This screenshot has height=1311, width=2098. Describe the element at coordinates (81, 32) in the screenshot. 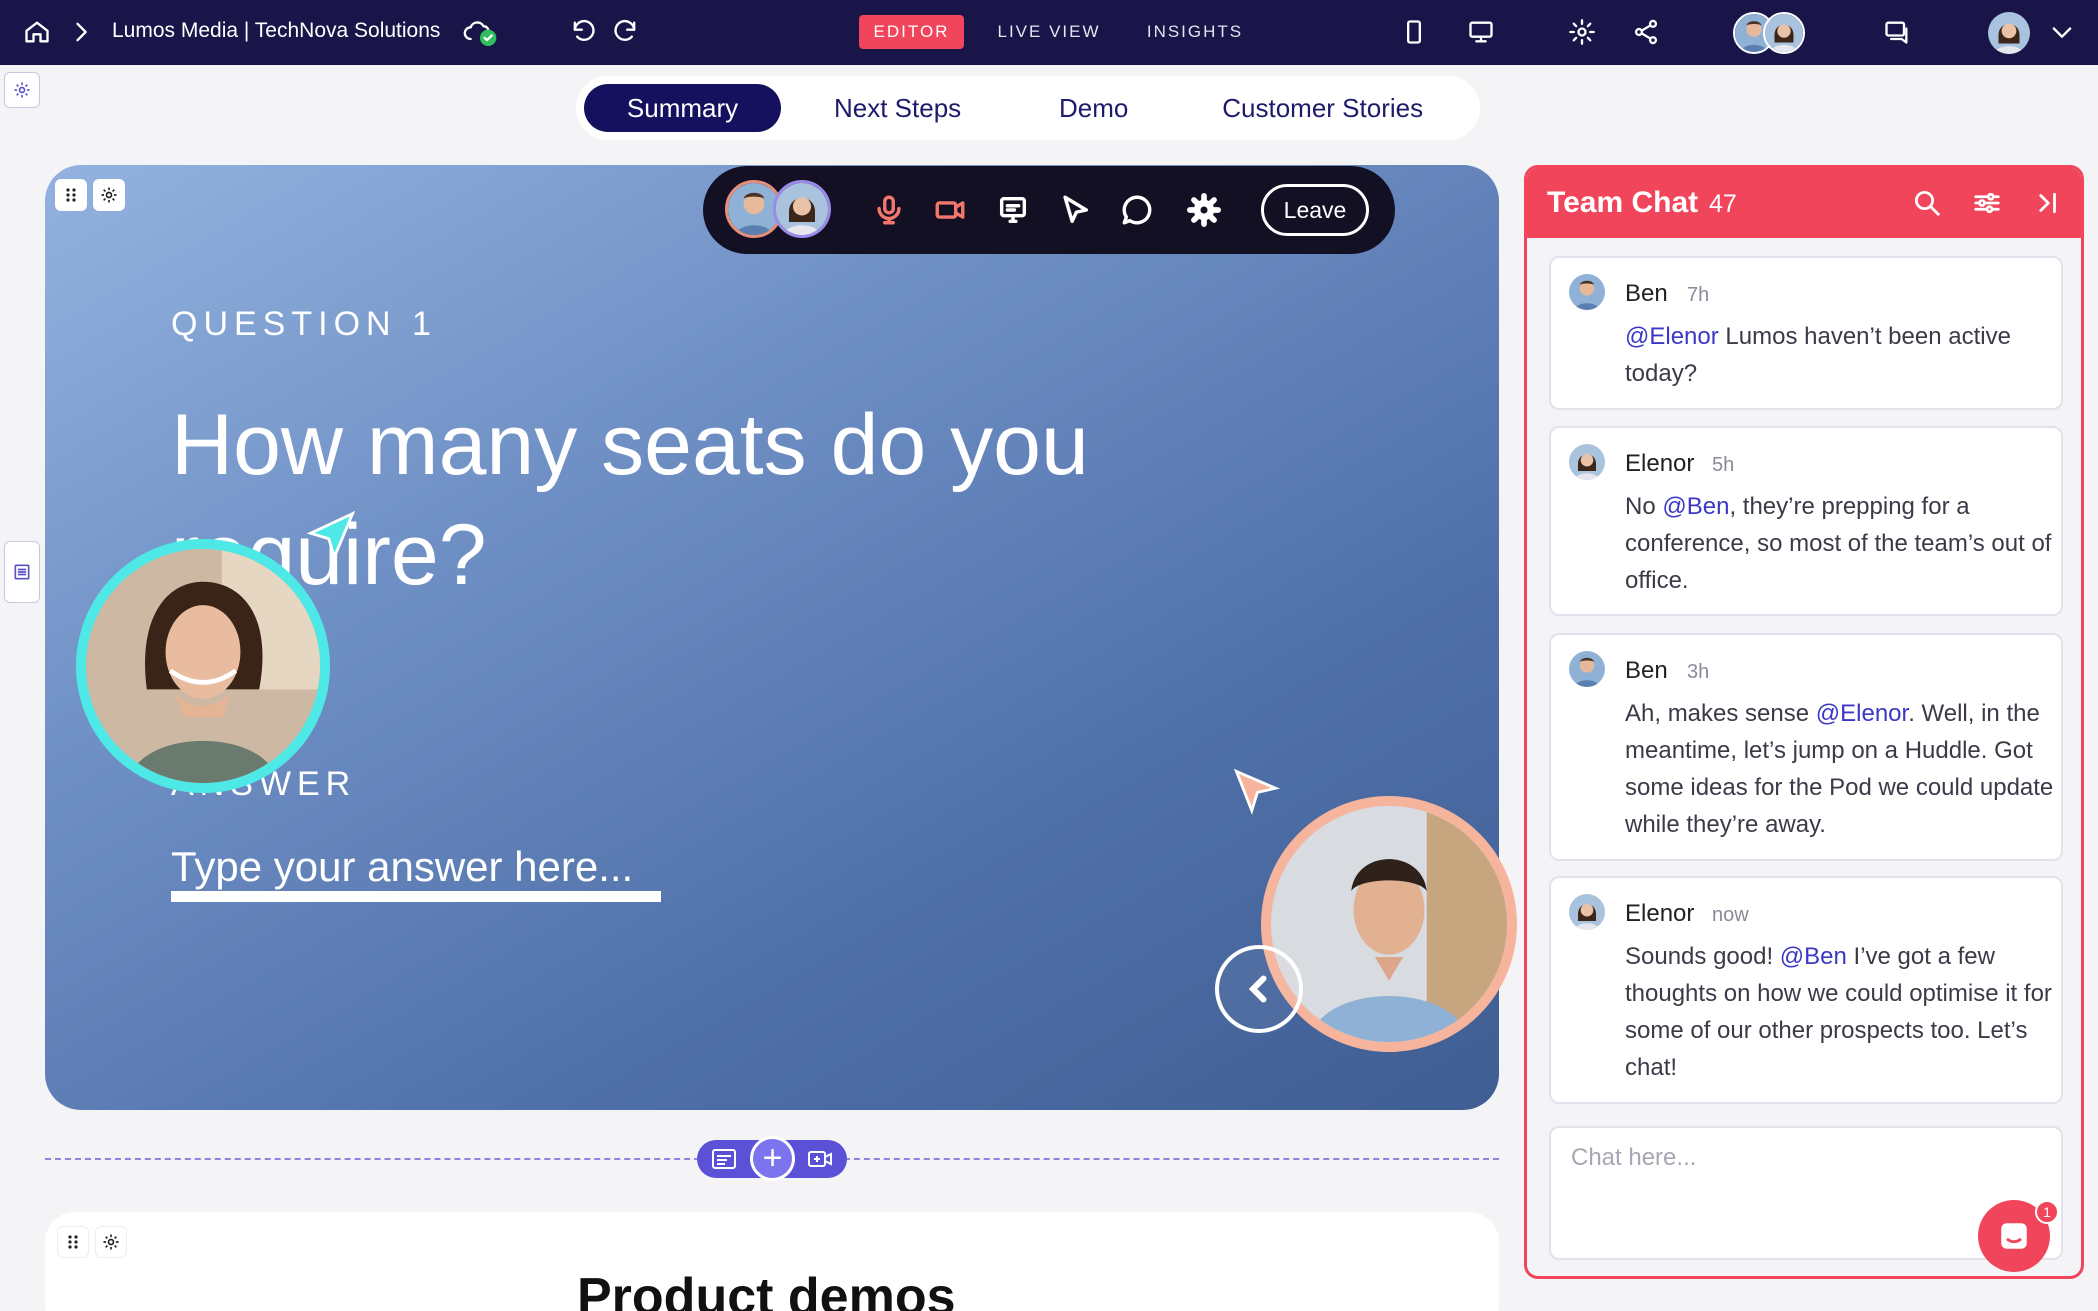

I see `chevron-right-icon` at that location.